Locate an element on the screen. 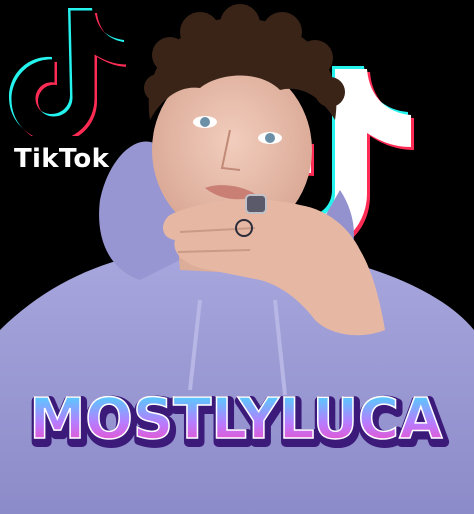 This screenshot has width=474, height=514. tiktok-logo: TikTok is located at coordinates (67, 90).